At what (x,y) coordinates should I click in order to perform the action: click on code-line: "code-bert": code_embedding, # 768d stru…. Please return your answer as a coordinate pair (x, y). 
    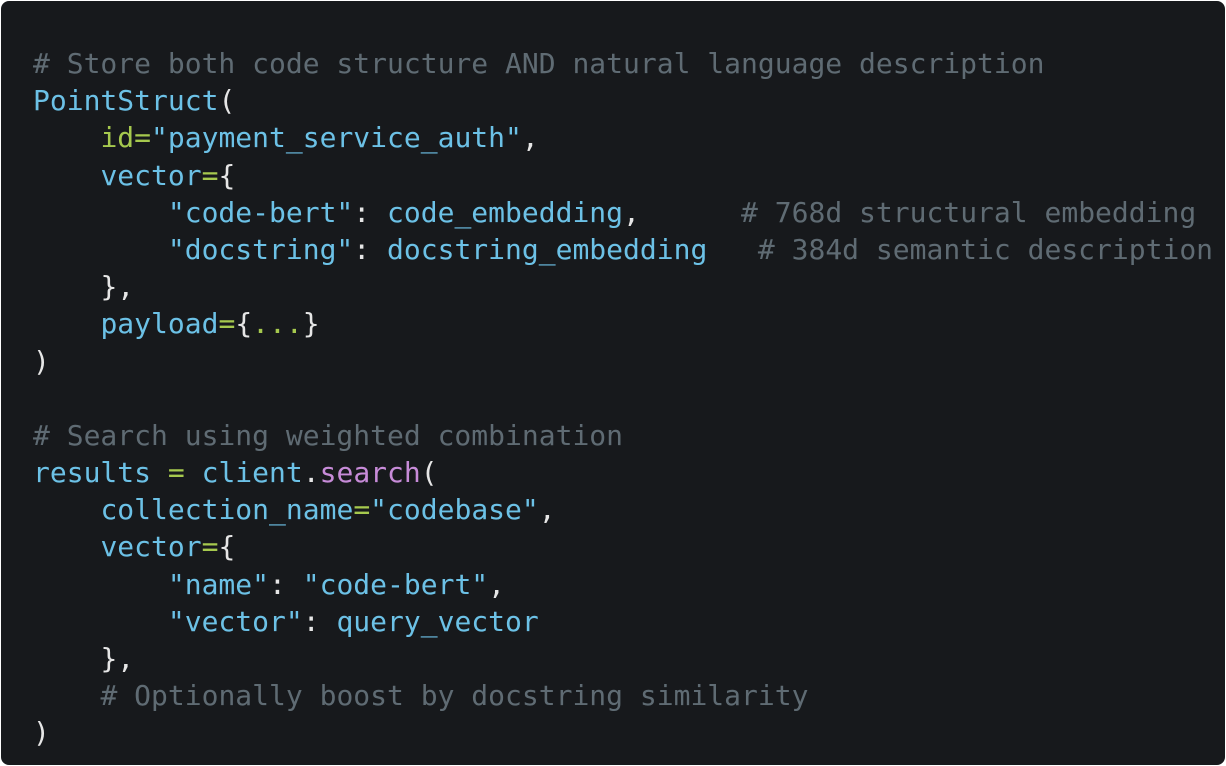
    Looking at the image, I should click on (629, 212).